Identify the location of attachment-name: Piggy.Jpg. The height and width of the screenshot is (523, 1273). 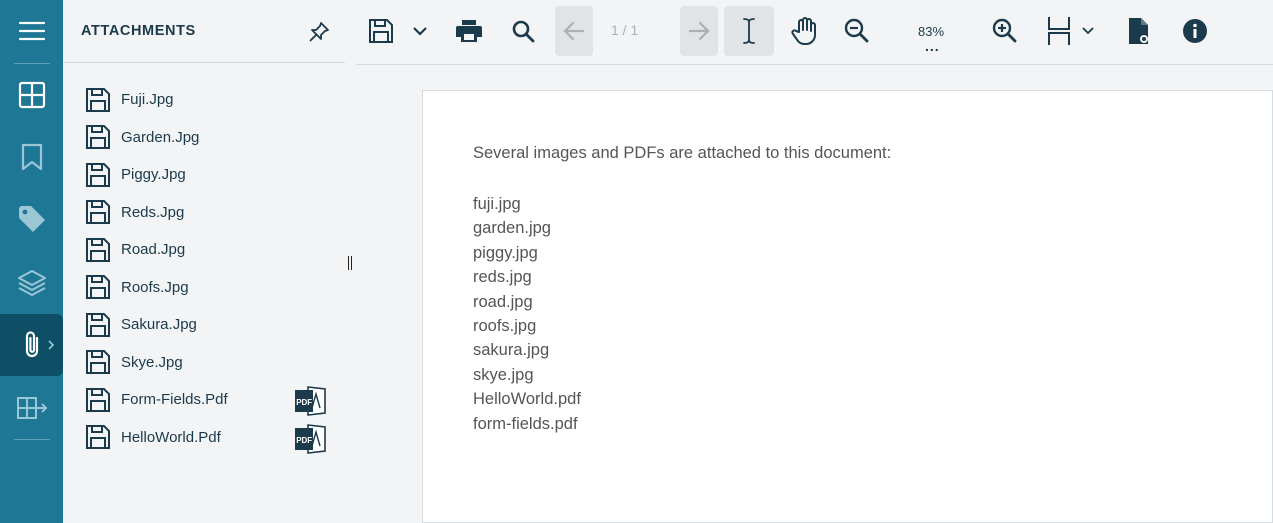
(153, 175).